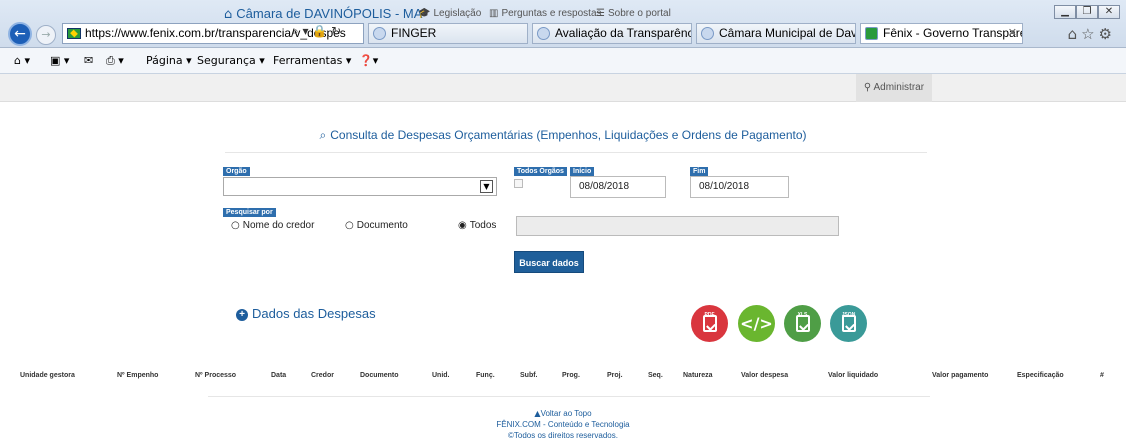  What do you see at coordinates (486, 186) in the screenshot?
I see `chevron-down-icon: ▼` at bounding box center [486, 186].